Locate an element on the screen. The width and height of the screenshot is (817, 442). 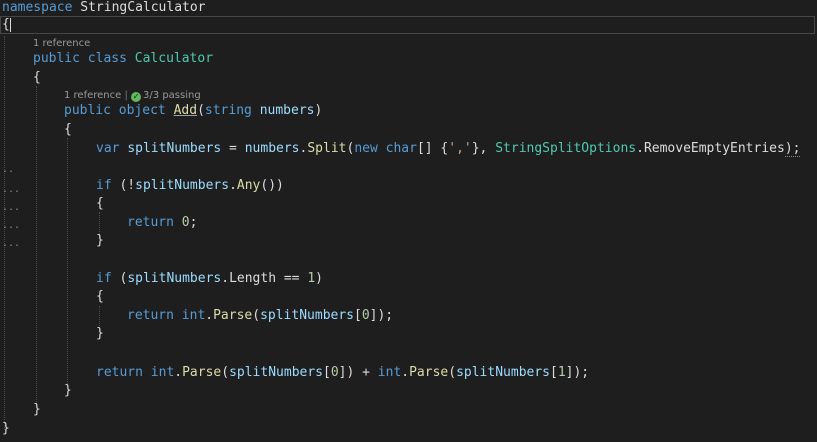
line-namespace-open-brace: { is located at coordinates (6, 25).